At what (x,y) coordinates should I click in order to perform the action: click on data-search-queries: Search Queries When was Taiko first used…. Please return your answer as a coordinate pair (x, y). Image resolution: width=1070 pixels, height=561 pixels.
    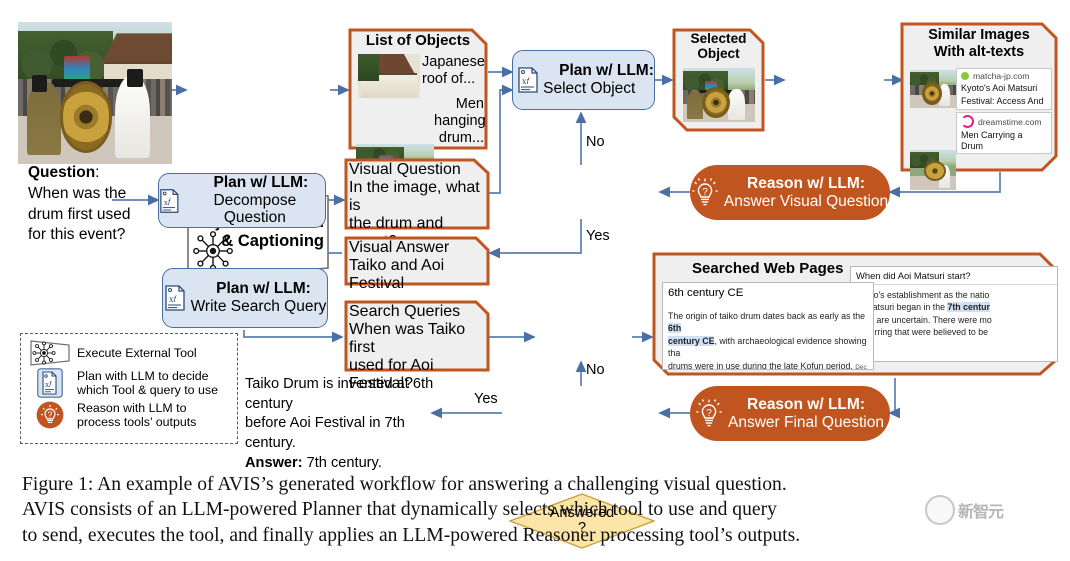
    Looking at the image, I should click on (417, 346).